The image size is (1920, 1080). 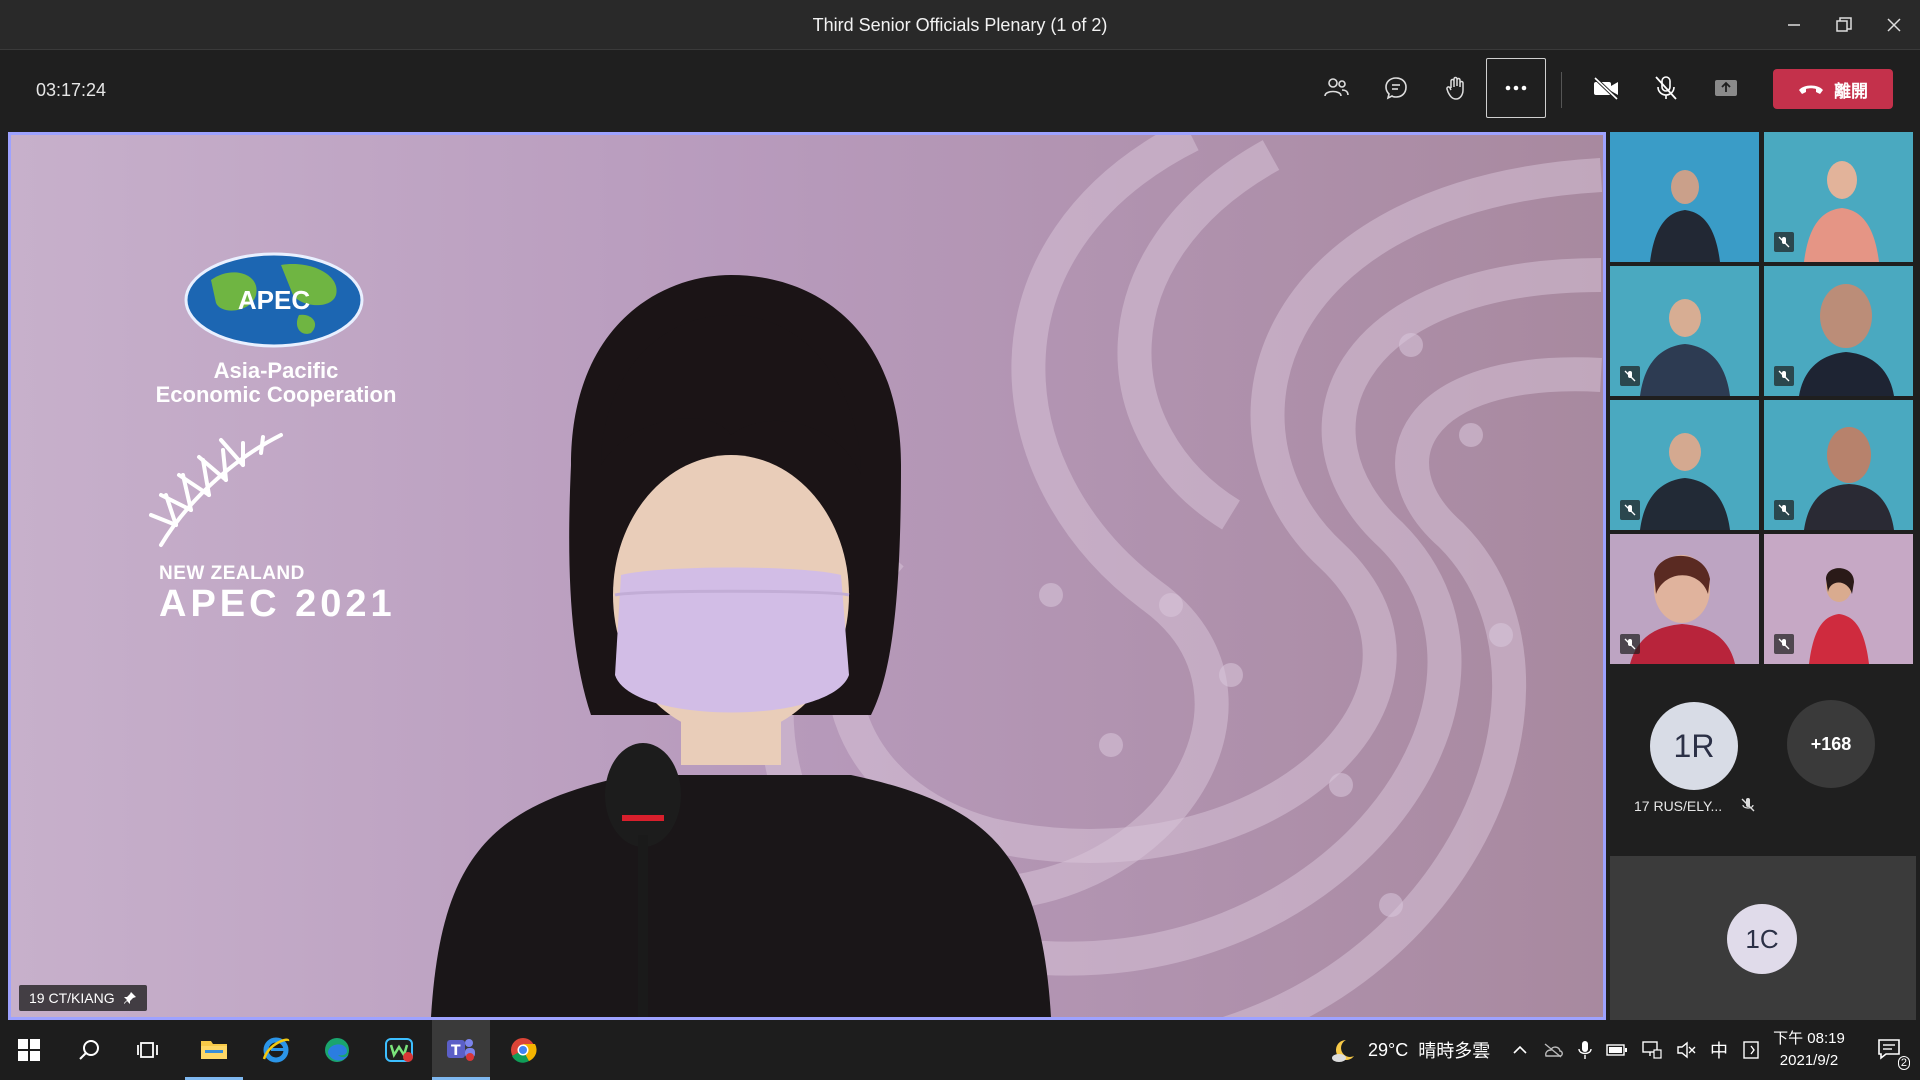 I want to click on leave-button: 離開, so click(x=1833, y=89).